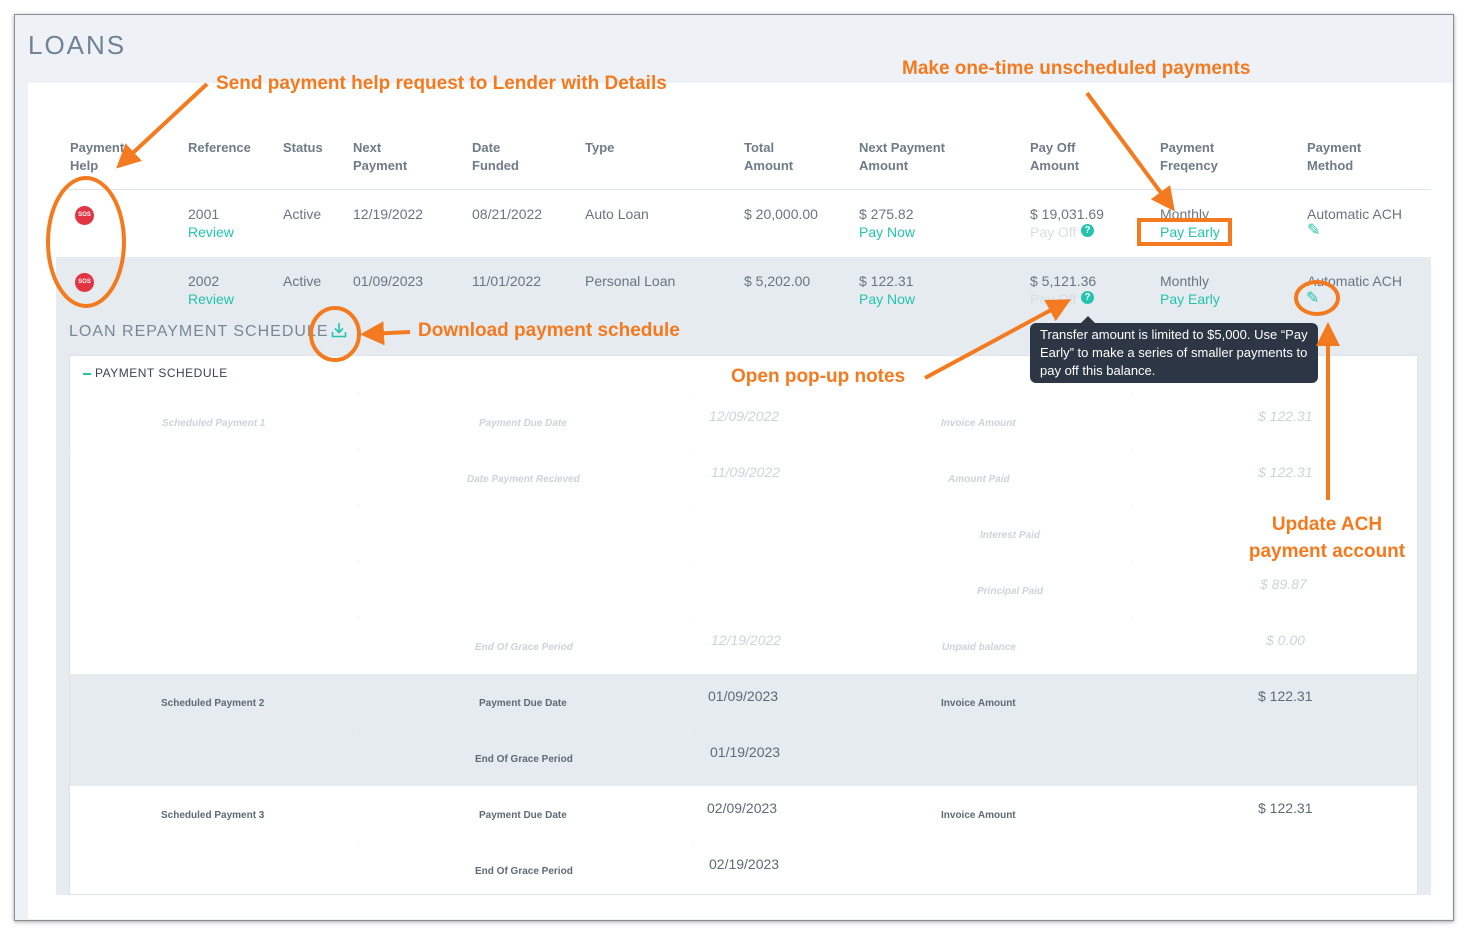 This screenshot has height=936, width=1469. I want to click on reference-value: 2001, so click(204, 214).